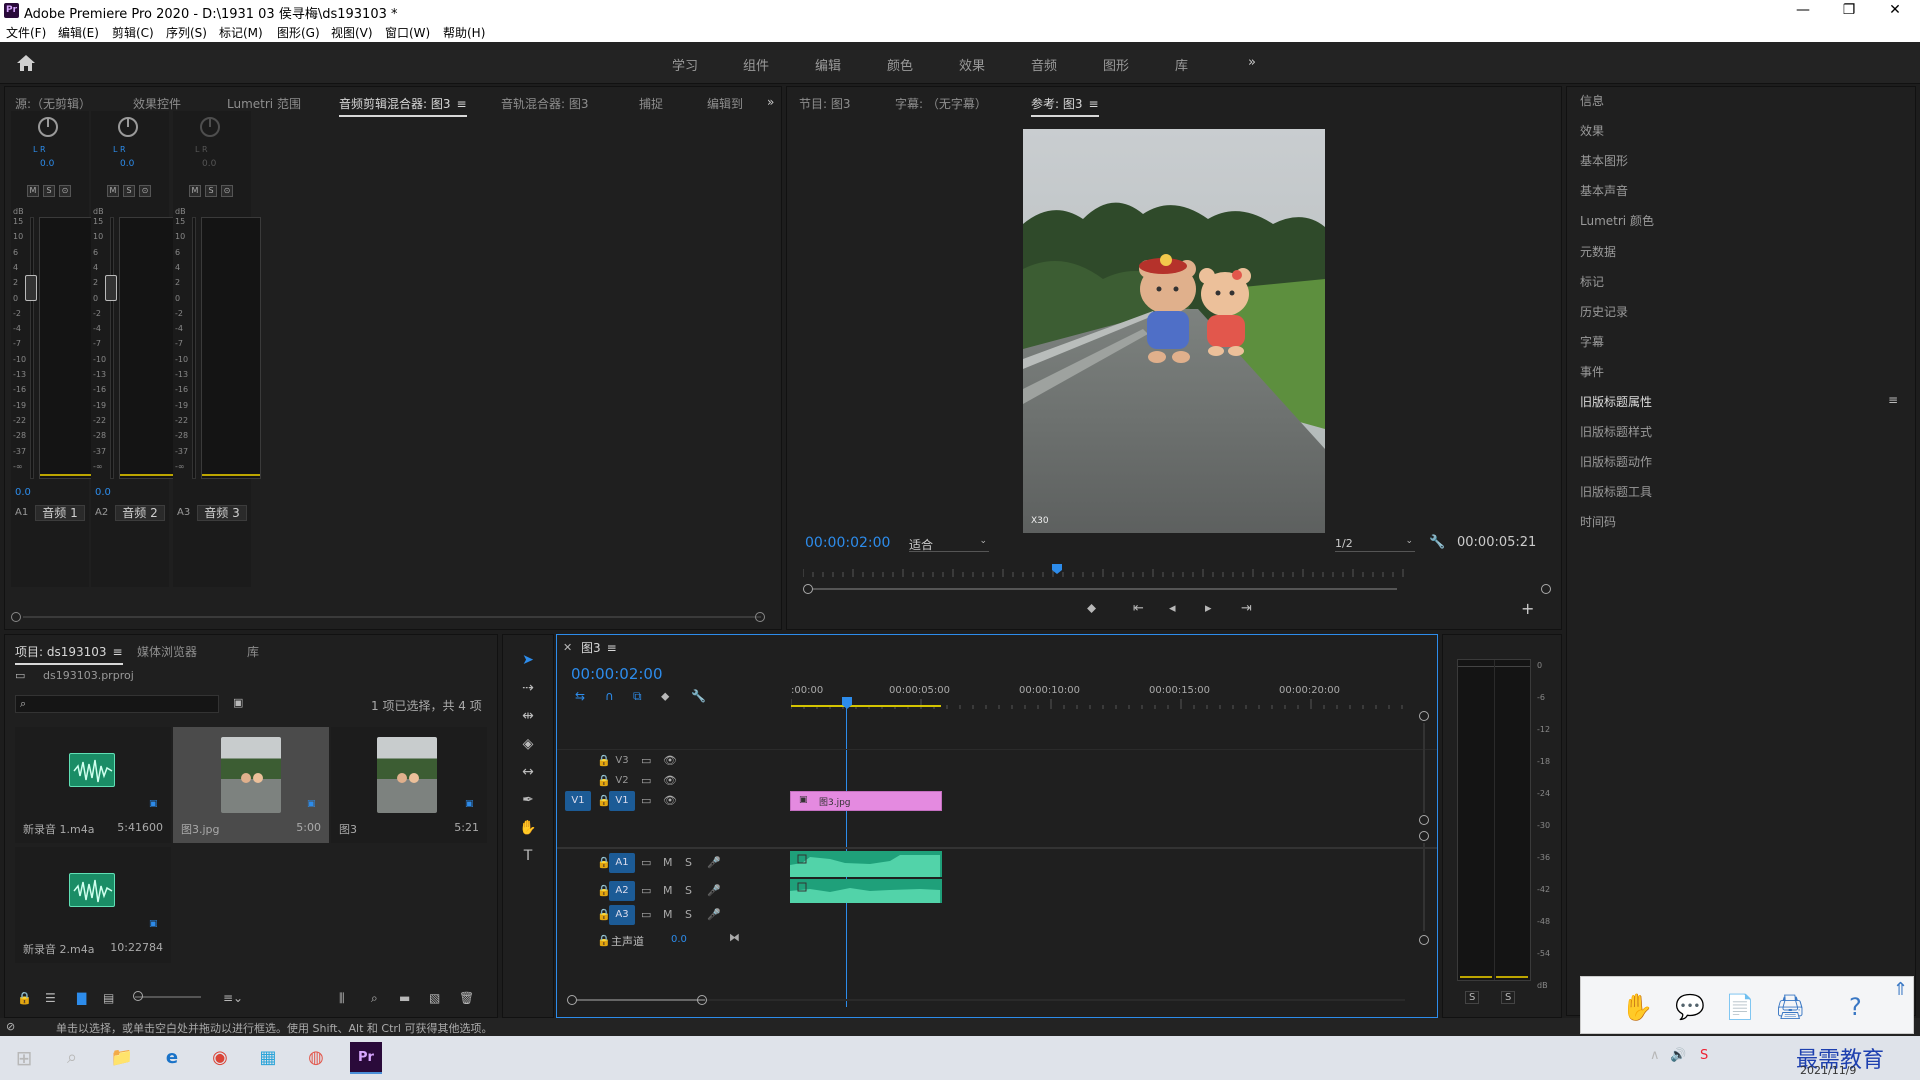 Image resolution: width=1920 pixels, height=1080 pixels. I want to click on video-vertical-scrollbar, so click(1424, 768).